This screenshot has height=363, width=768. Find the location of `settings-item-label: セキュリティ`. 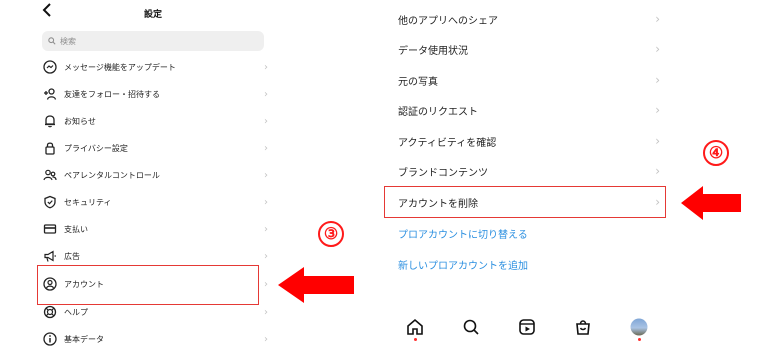

settings-item-label: セキュリティ is located at coordinates (88, 202).